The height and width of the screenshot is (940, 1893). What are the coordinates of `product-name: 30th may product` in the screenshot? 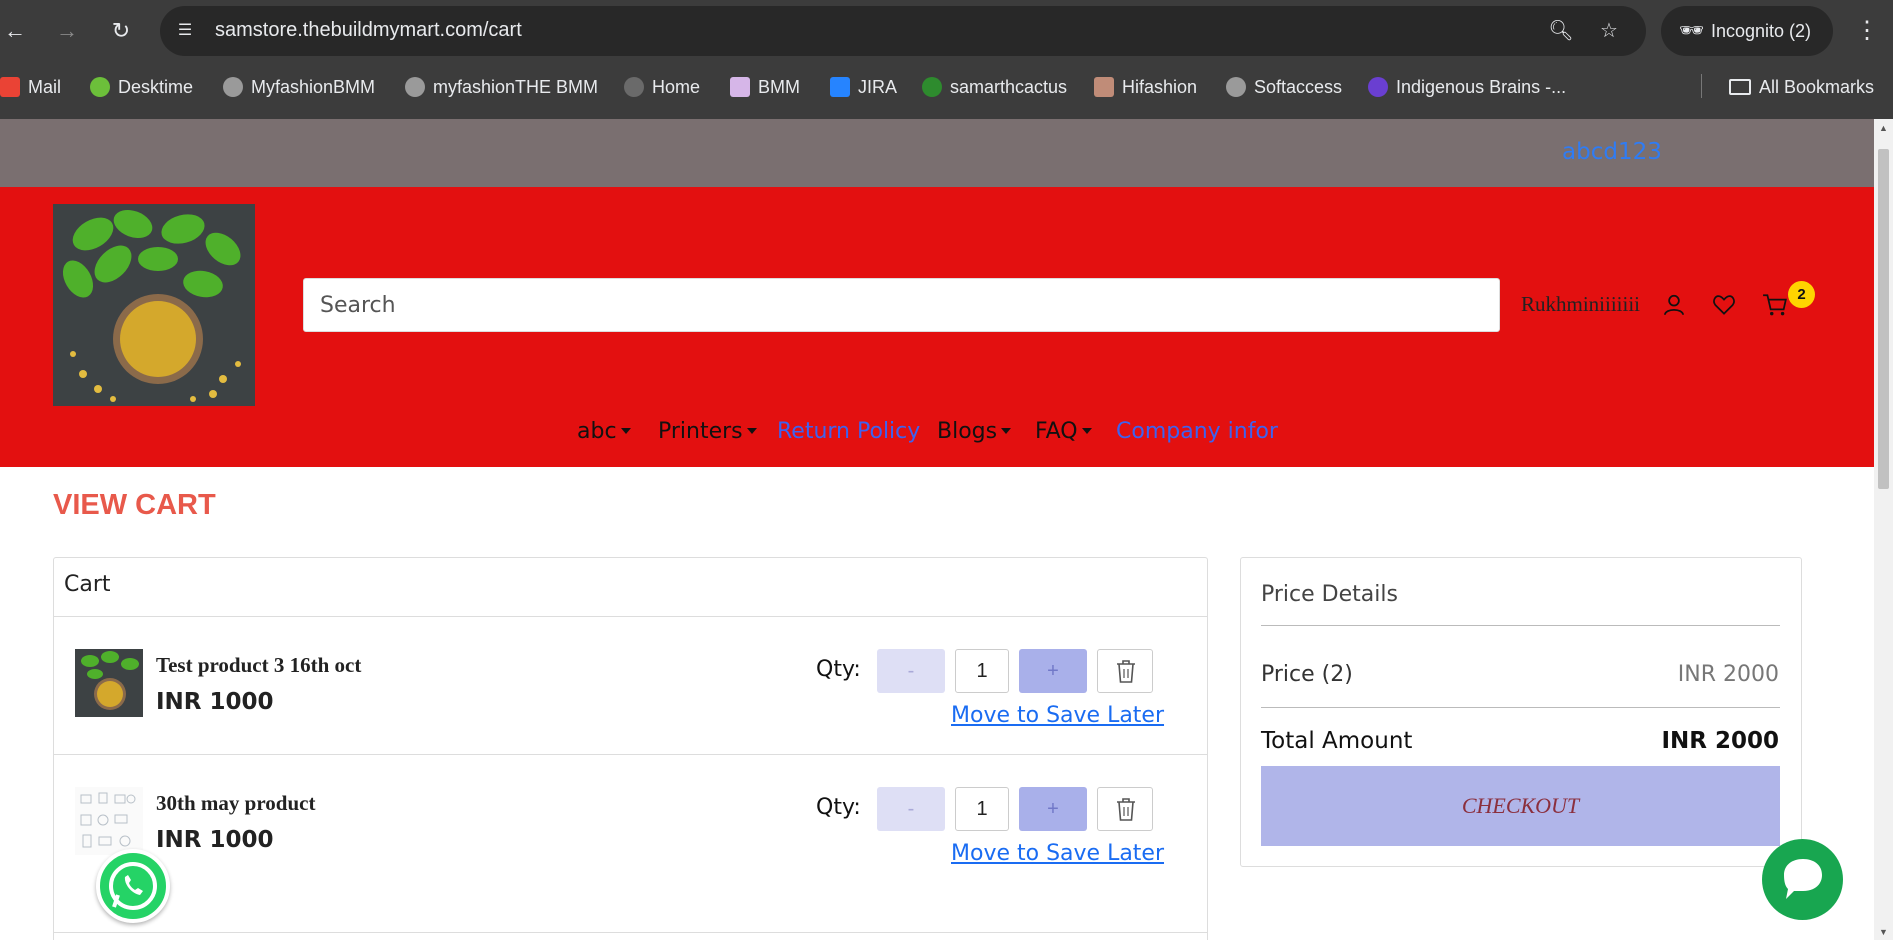 It's located at (235, 803).